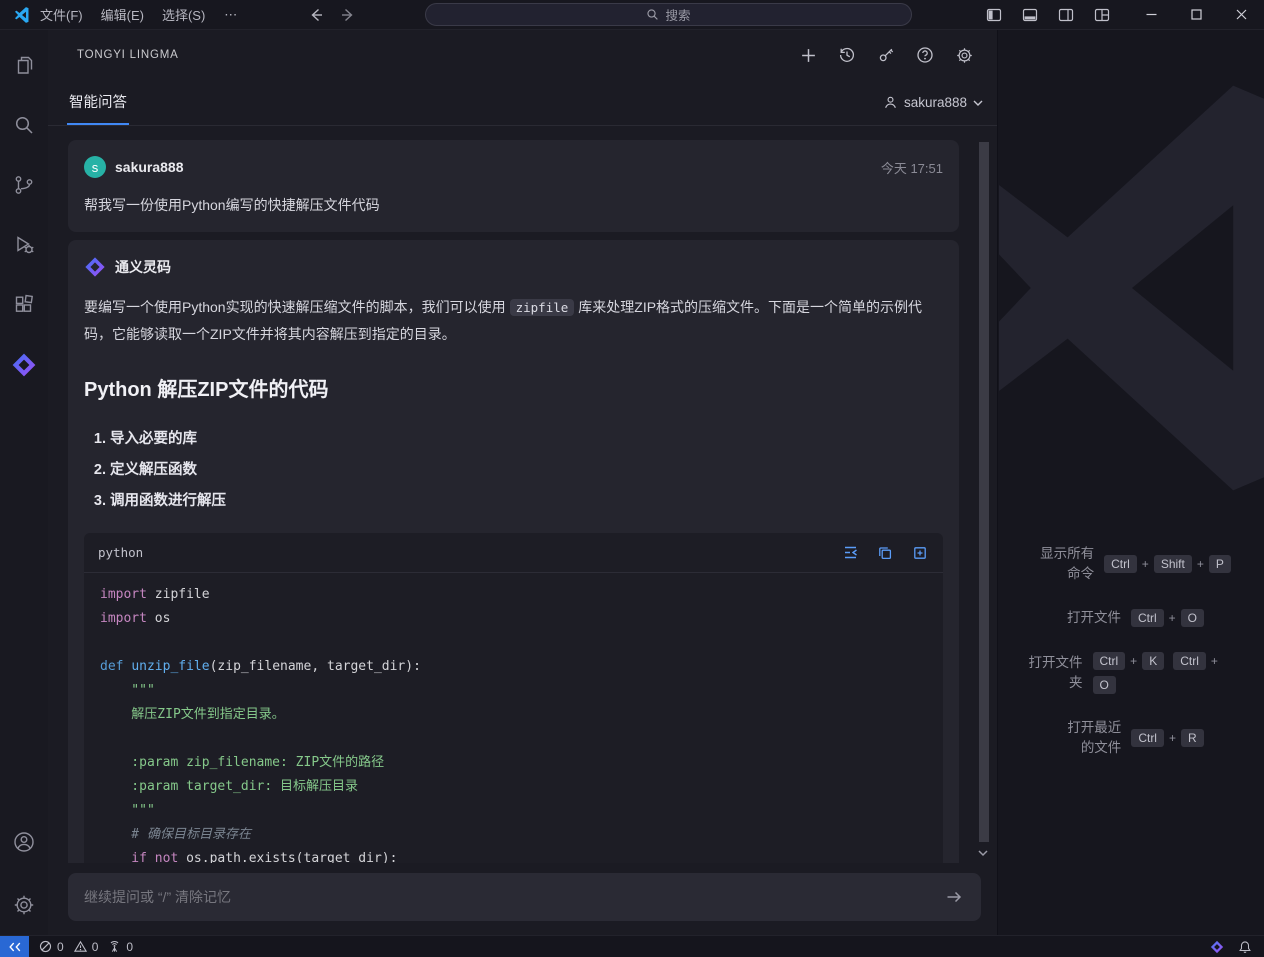 The height and width of the screenshot is (957, 1264). Describe the element at coordinates (1196, 15) in the screenshot. I see `maximize-button` at that location.